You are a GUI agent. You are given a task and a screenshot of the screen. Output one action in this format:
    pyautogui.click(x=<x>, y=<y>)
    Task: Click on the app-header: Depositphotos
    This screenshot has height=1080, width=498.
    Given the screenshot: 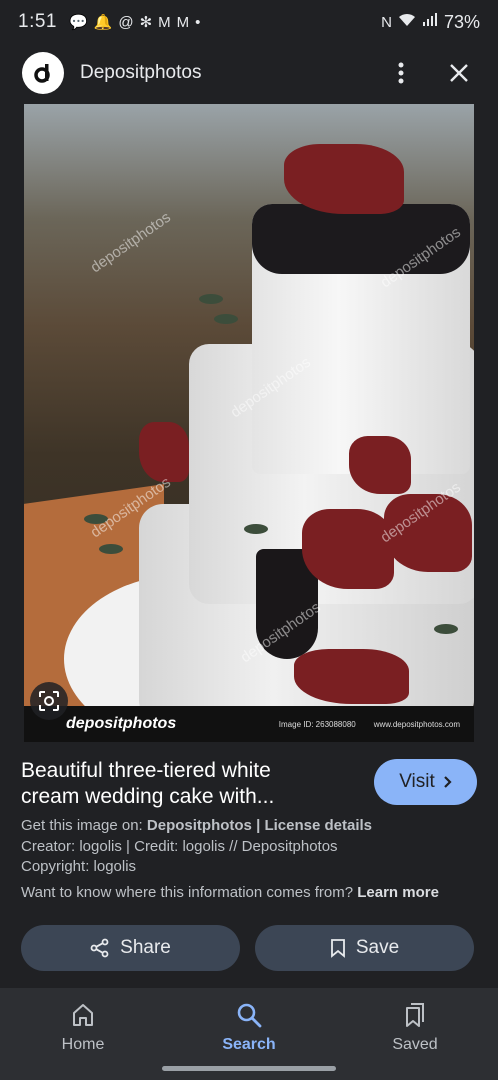 What is the action you would take?
    pyautogui.click(x=249, y=73)
    